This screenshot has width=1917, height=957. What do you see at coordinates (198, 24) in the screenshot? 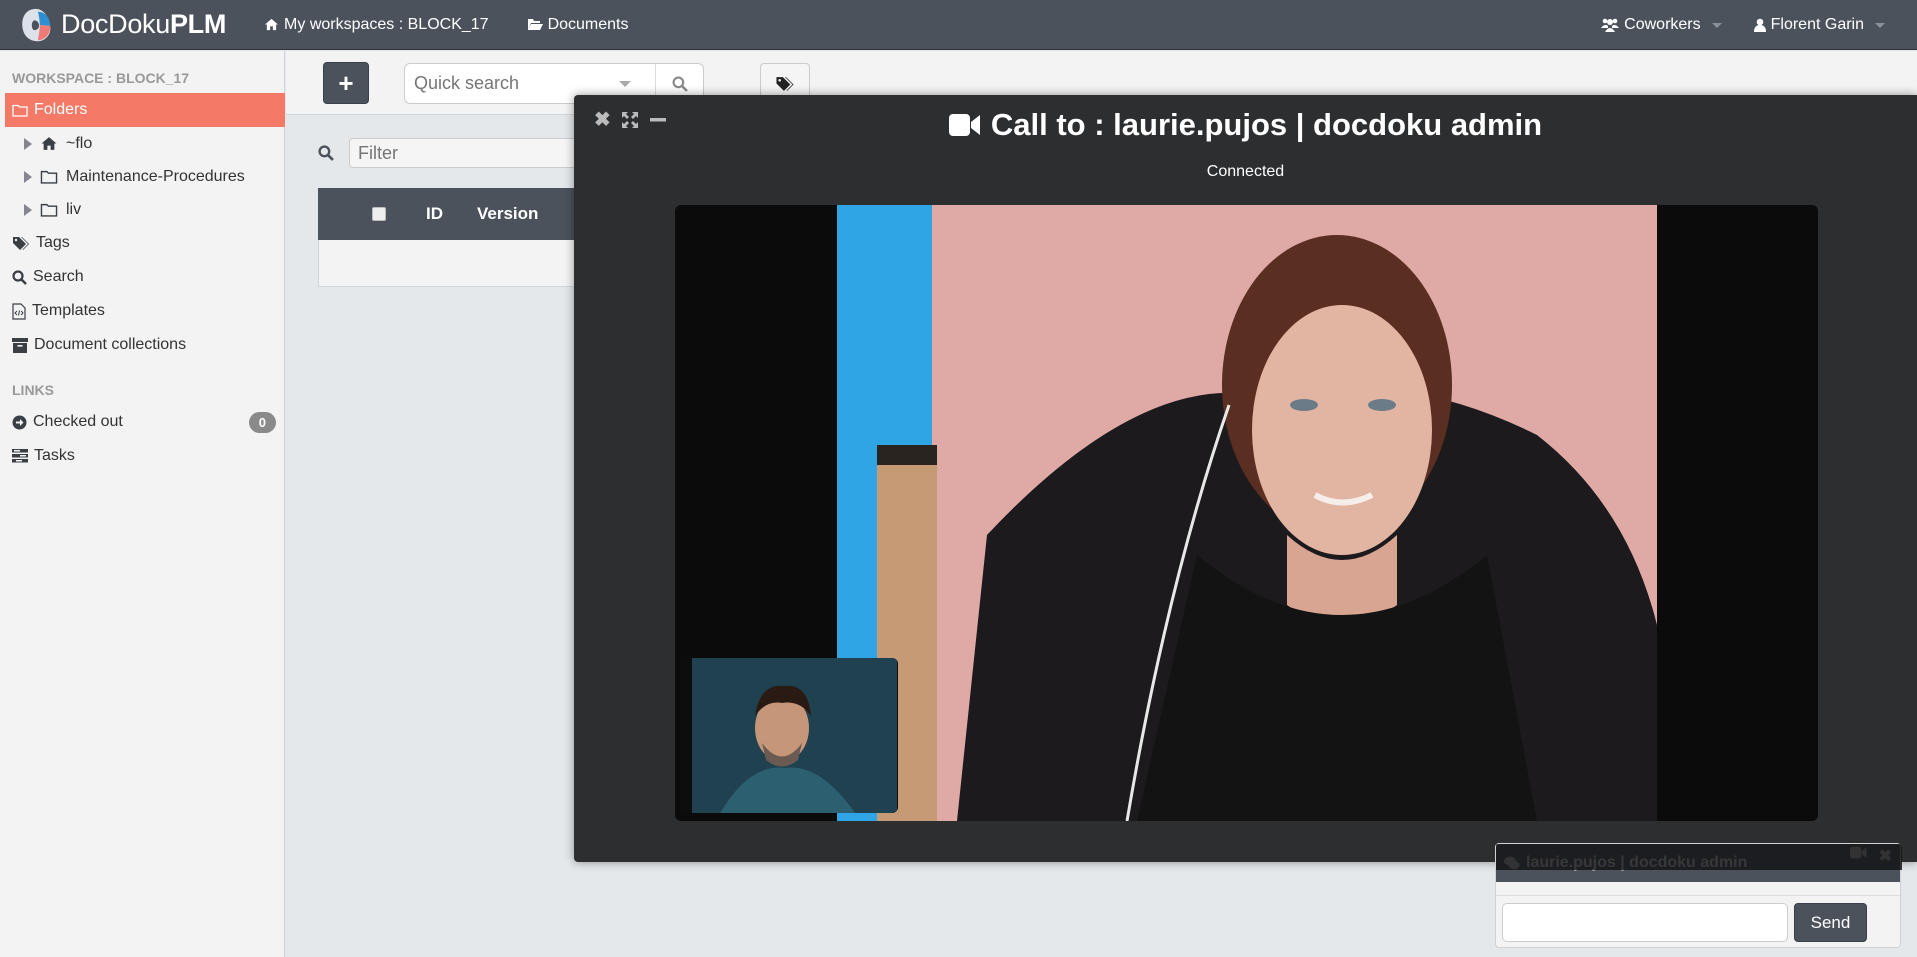
I see `brand-bold: PLM` at bounding box center [198, 24].